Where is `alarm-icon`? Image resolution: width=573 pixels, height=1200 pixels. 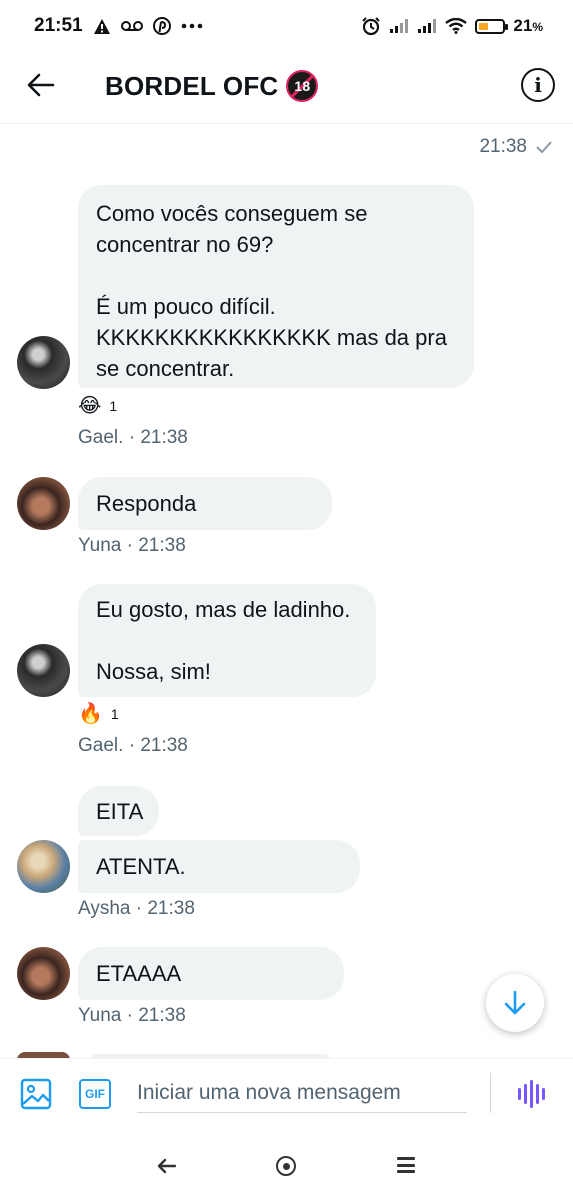
alarm-icon is located at coordinates (371, 26).